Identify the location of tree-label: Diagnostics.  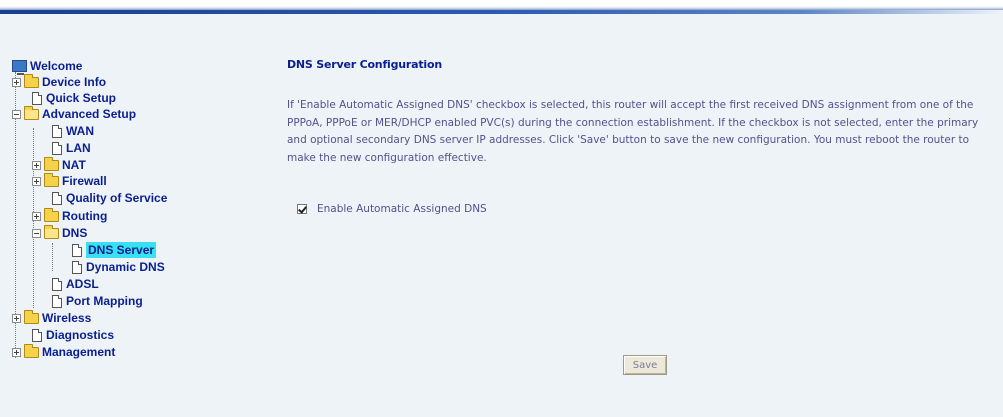
(80, 335).